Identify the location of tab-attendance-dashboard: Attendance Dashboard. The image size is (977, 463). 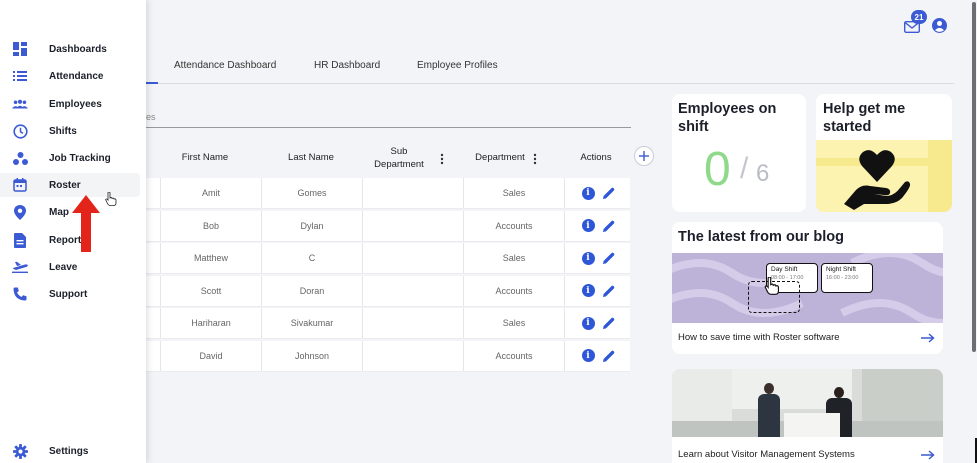
(225, 65).